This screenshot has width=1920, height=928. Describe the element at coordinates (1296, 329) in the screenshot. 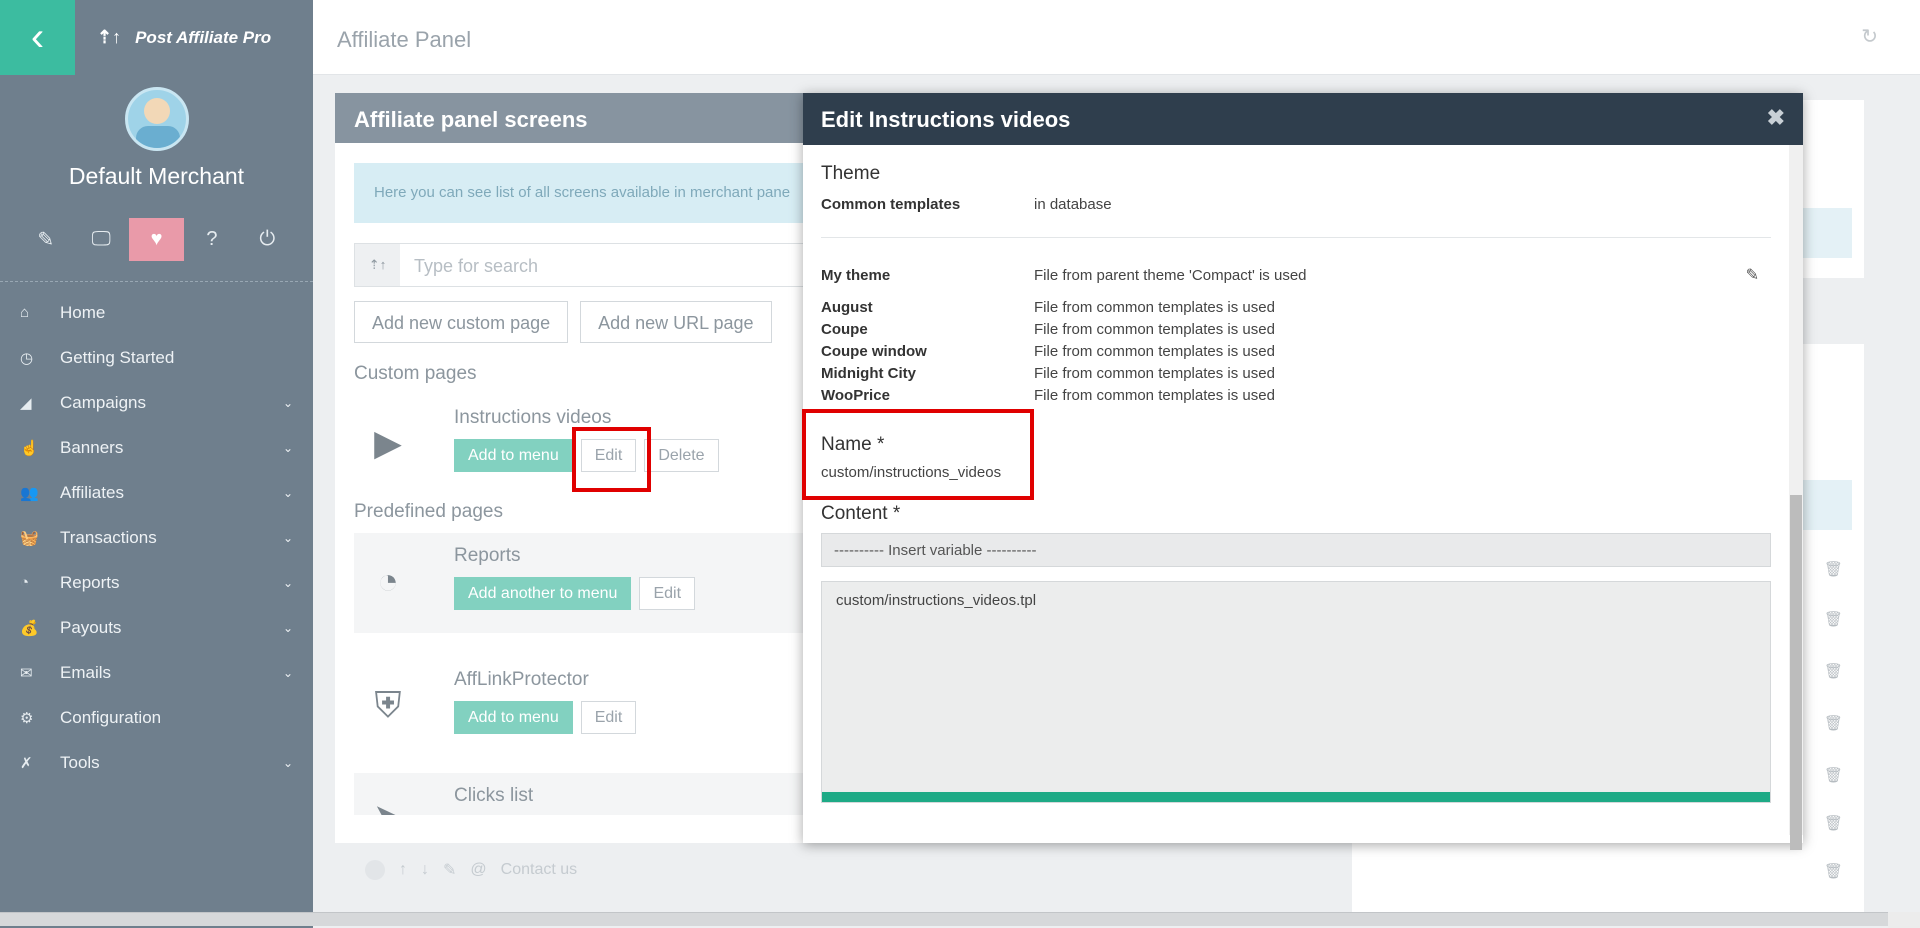

I see `theme-row: Coupe File from common templates is used` at that location.